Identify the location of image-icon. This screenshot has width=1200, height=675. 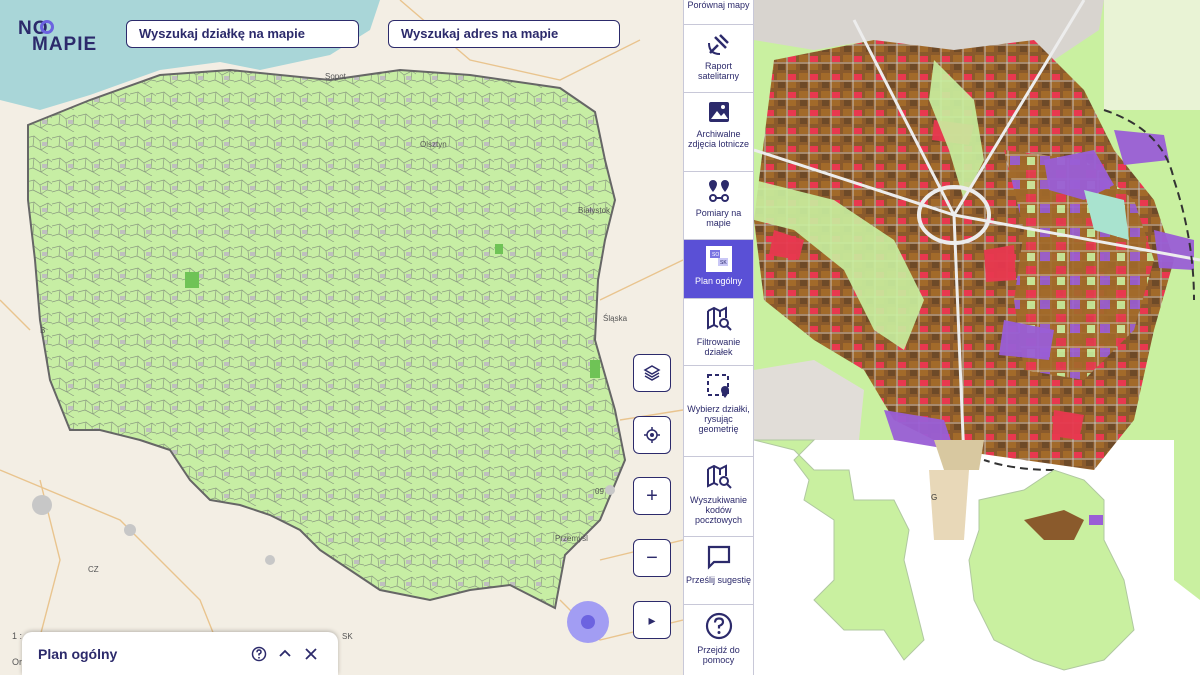
(718, 112).